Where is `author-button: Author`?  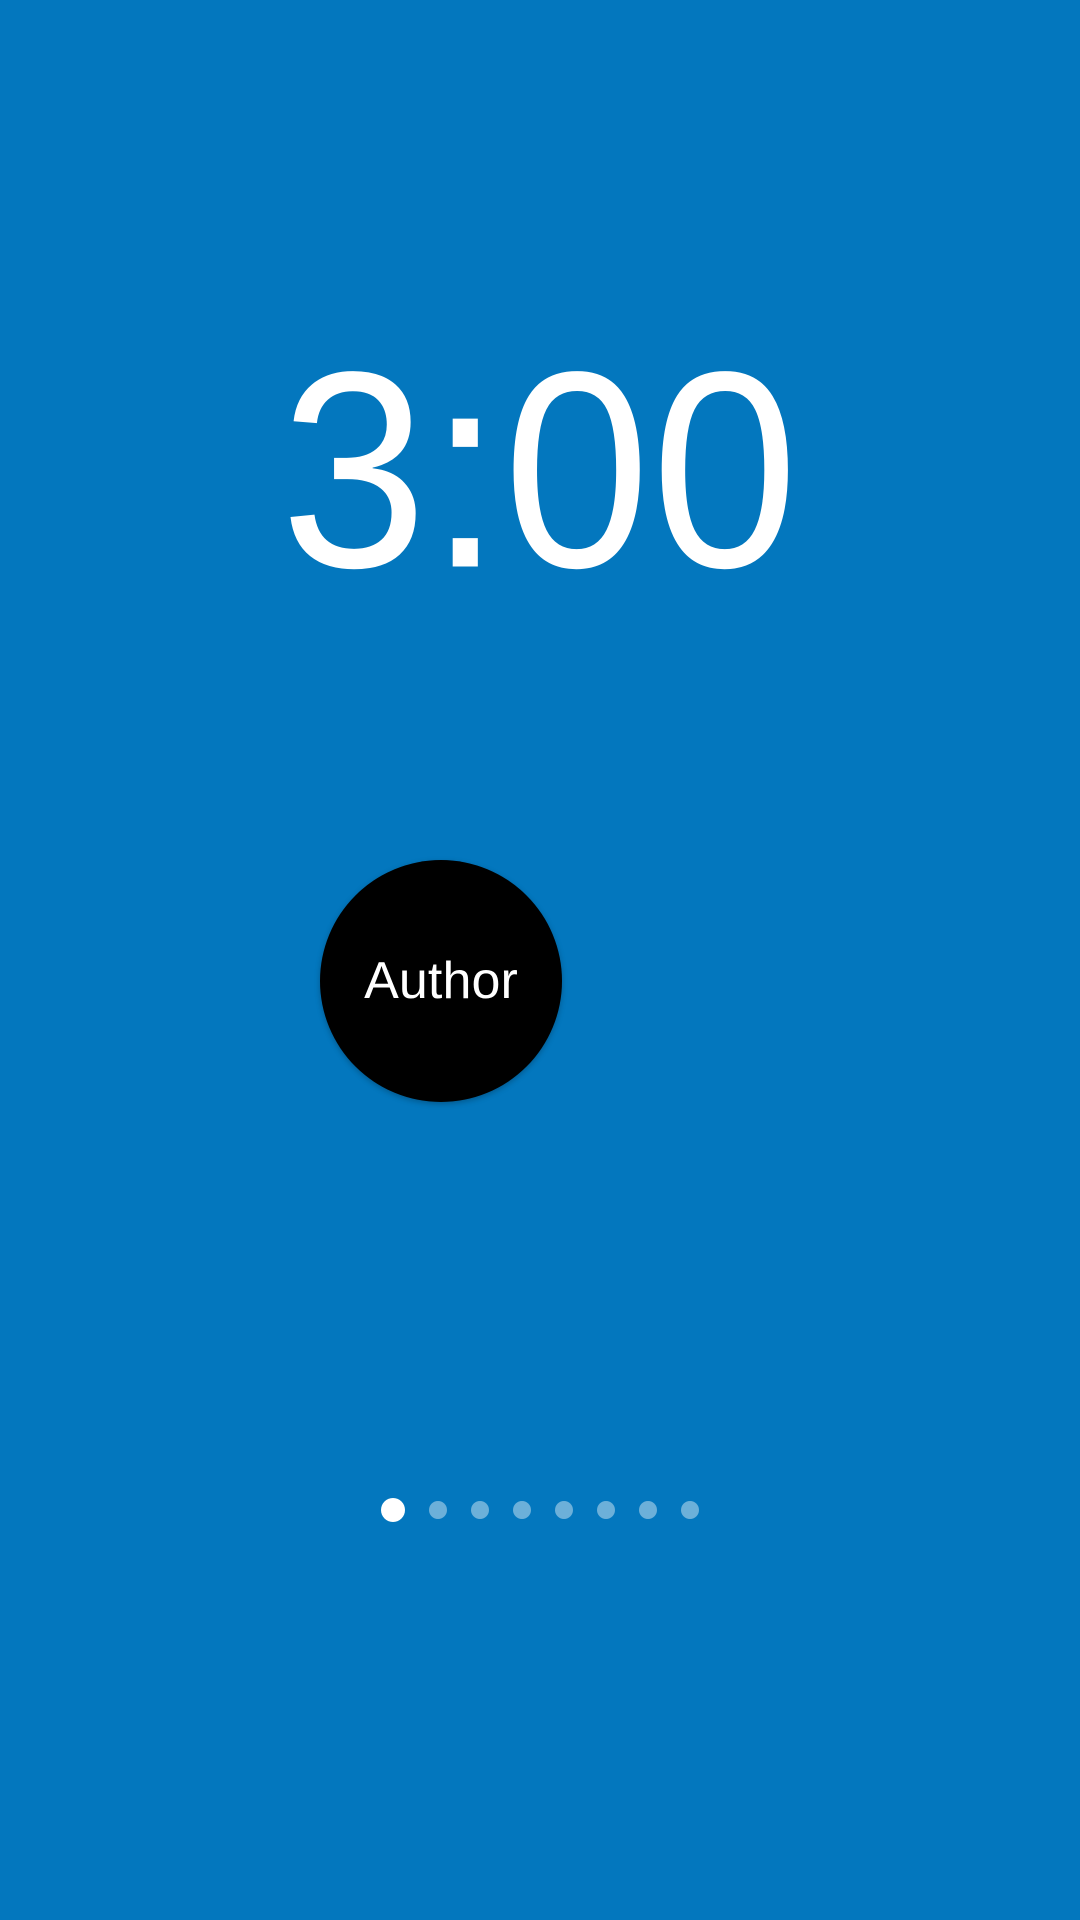 author-button: Author is located at coordinates (441, 981).